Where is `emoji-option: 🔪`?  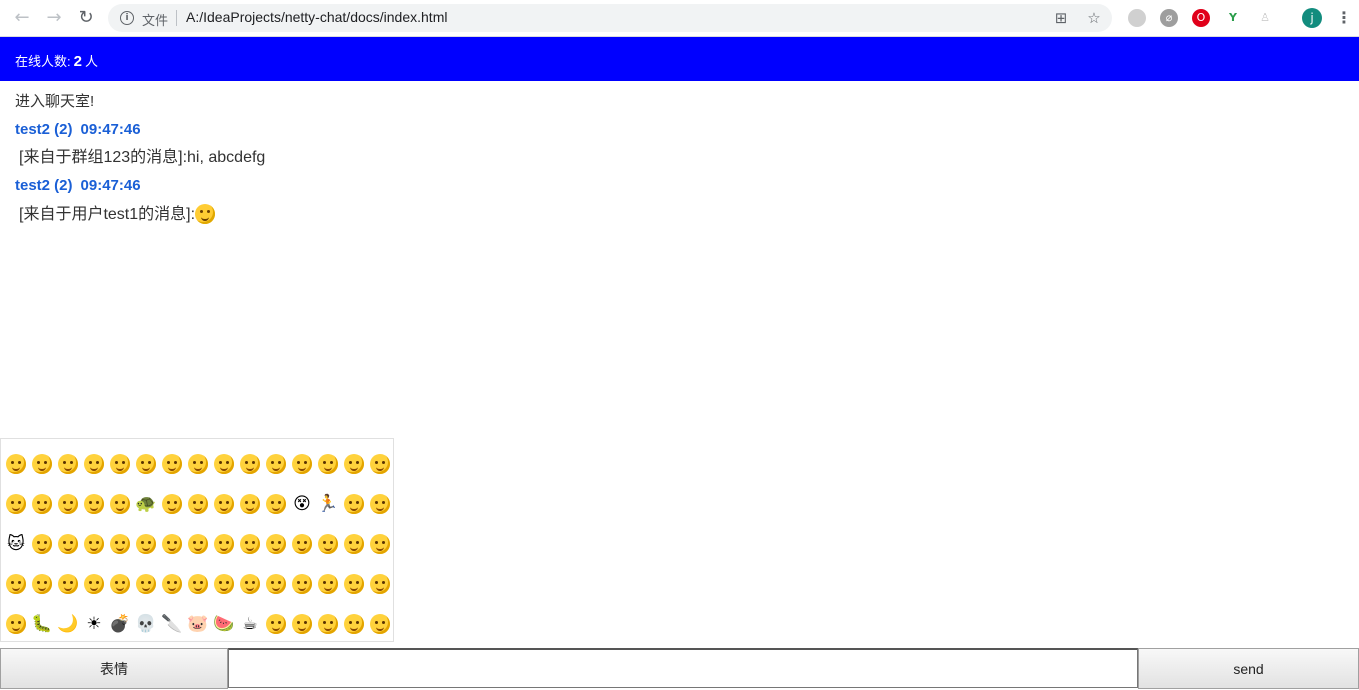 emoji-option: 🔪 is located at coordinates (172, 623).